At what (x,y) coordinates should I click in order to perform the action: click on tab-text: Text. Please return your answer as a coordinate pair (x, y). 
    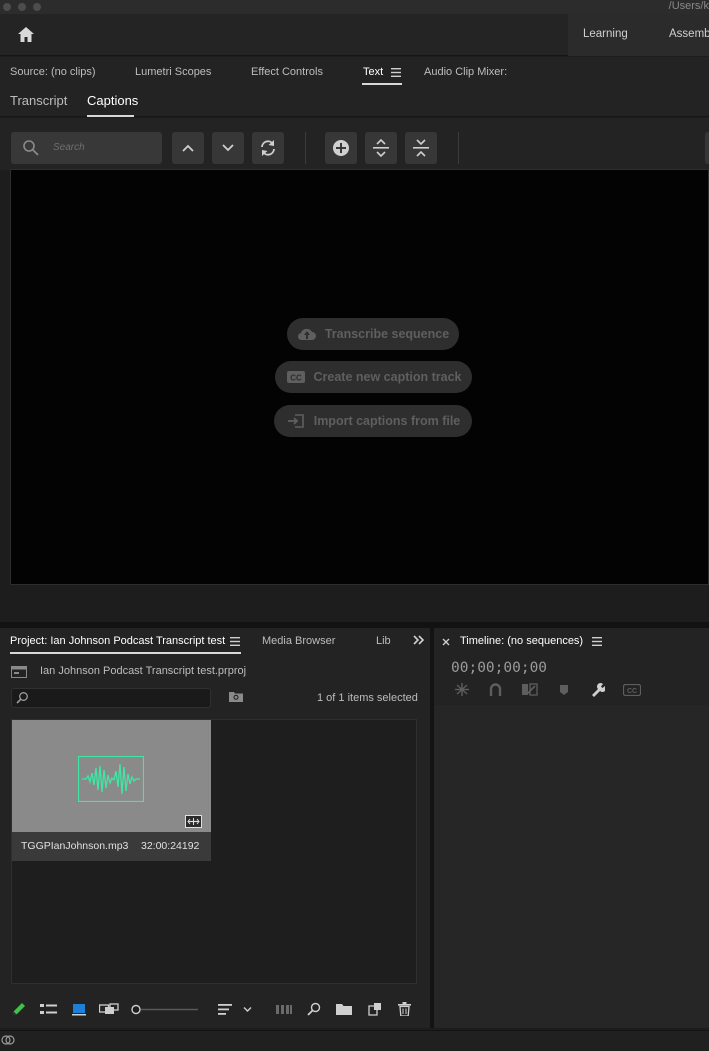
    Looking at the image, I should click on (373, 72).